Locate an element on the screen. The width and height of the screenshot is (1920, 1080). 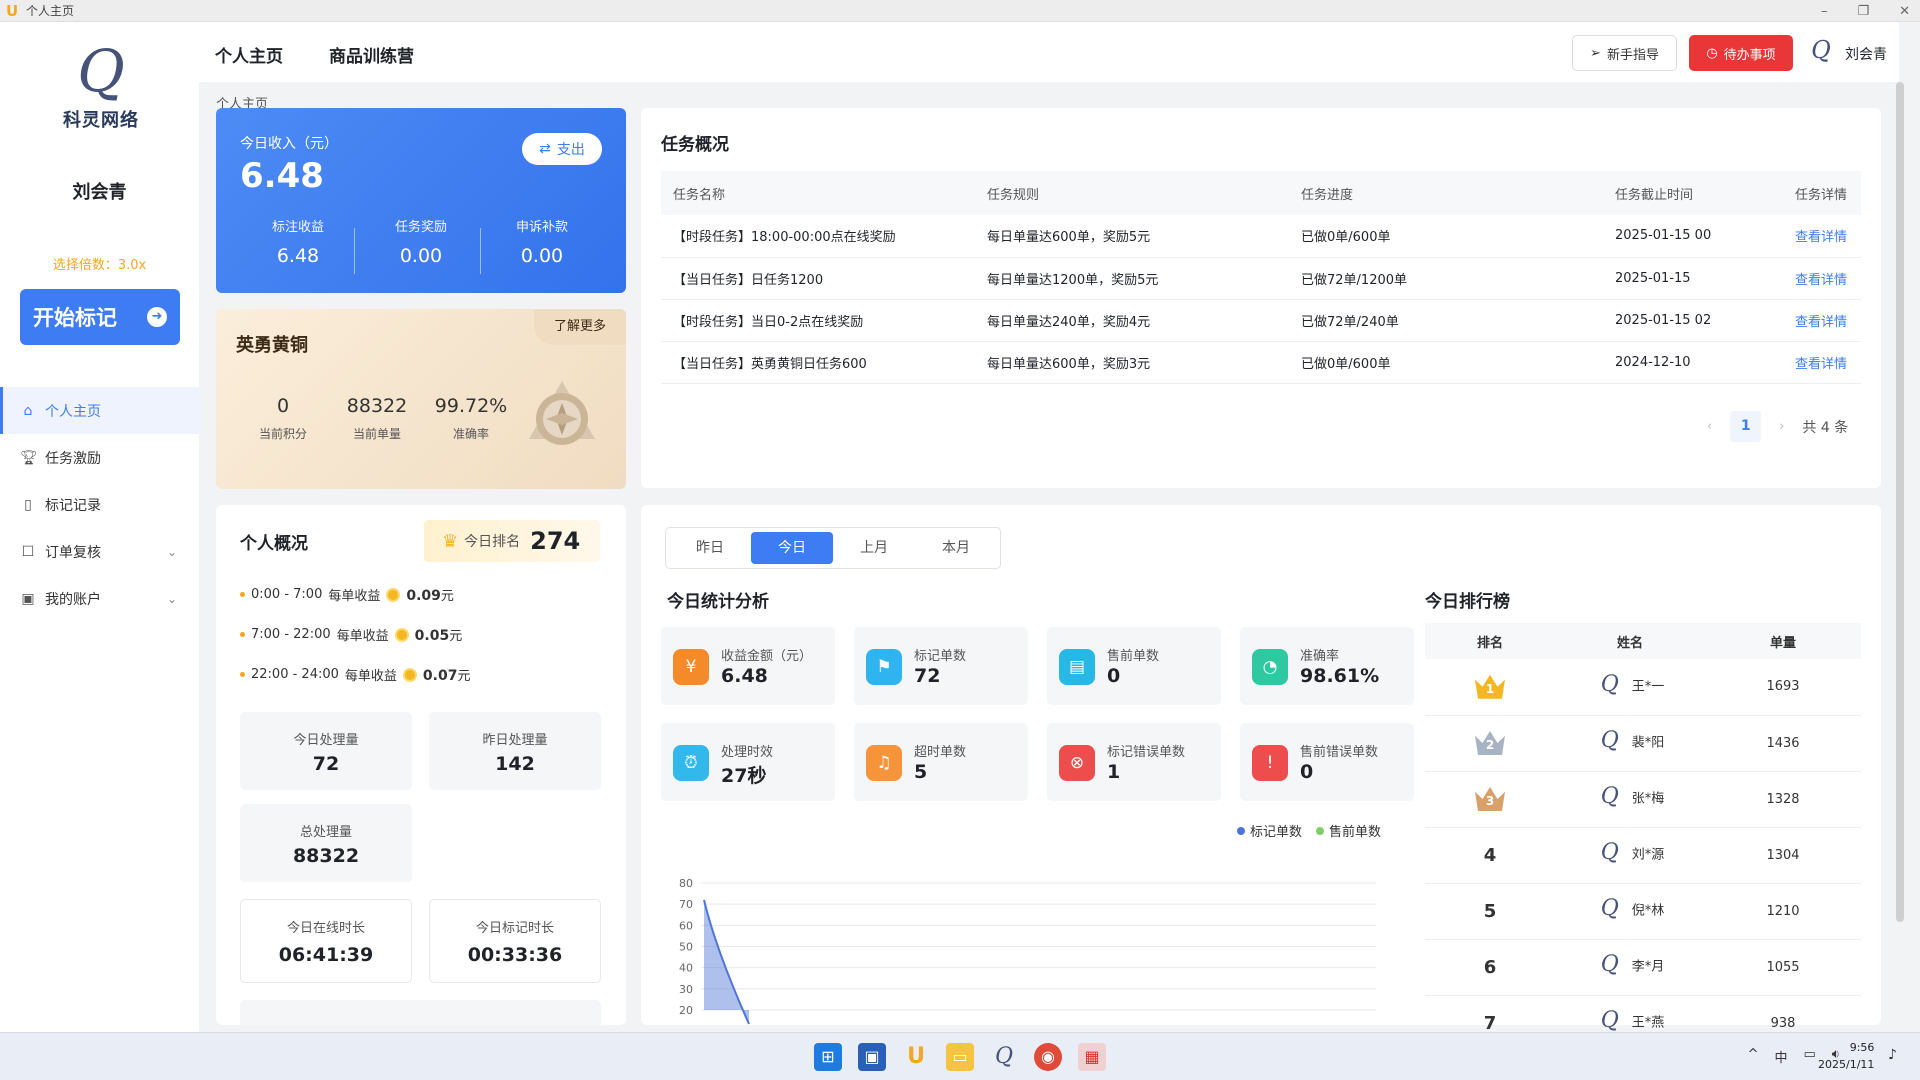
todo-button: ◷ 待办事项 is located at coordinates (1741, 53).